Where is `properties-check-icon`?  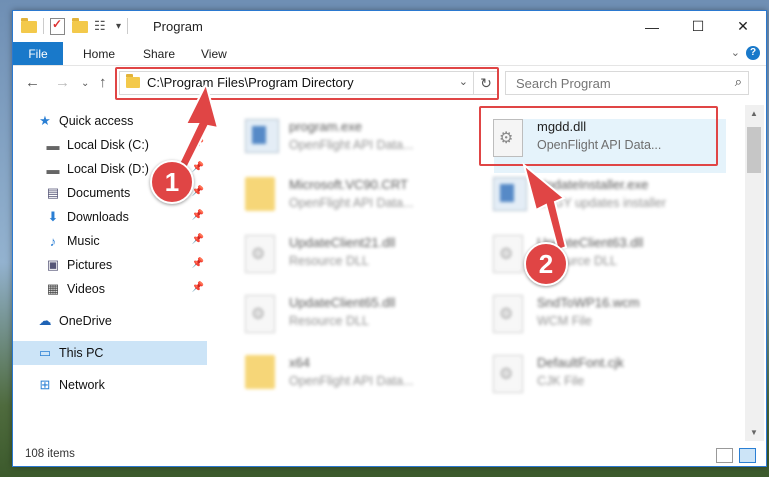 properties-check-icon is located at coordinates (58, 26).